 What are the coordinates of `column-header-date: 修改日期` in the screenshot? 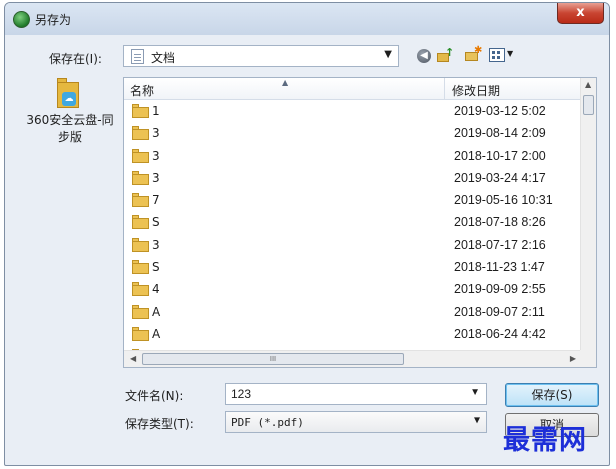 It's located at (476, 90).